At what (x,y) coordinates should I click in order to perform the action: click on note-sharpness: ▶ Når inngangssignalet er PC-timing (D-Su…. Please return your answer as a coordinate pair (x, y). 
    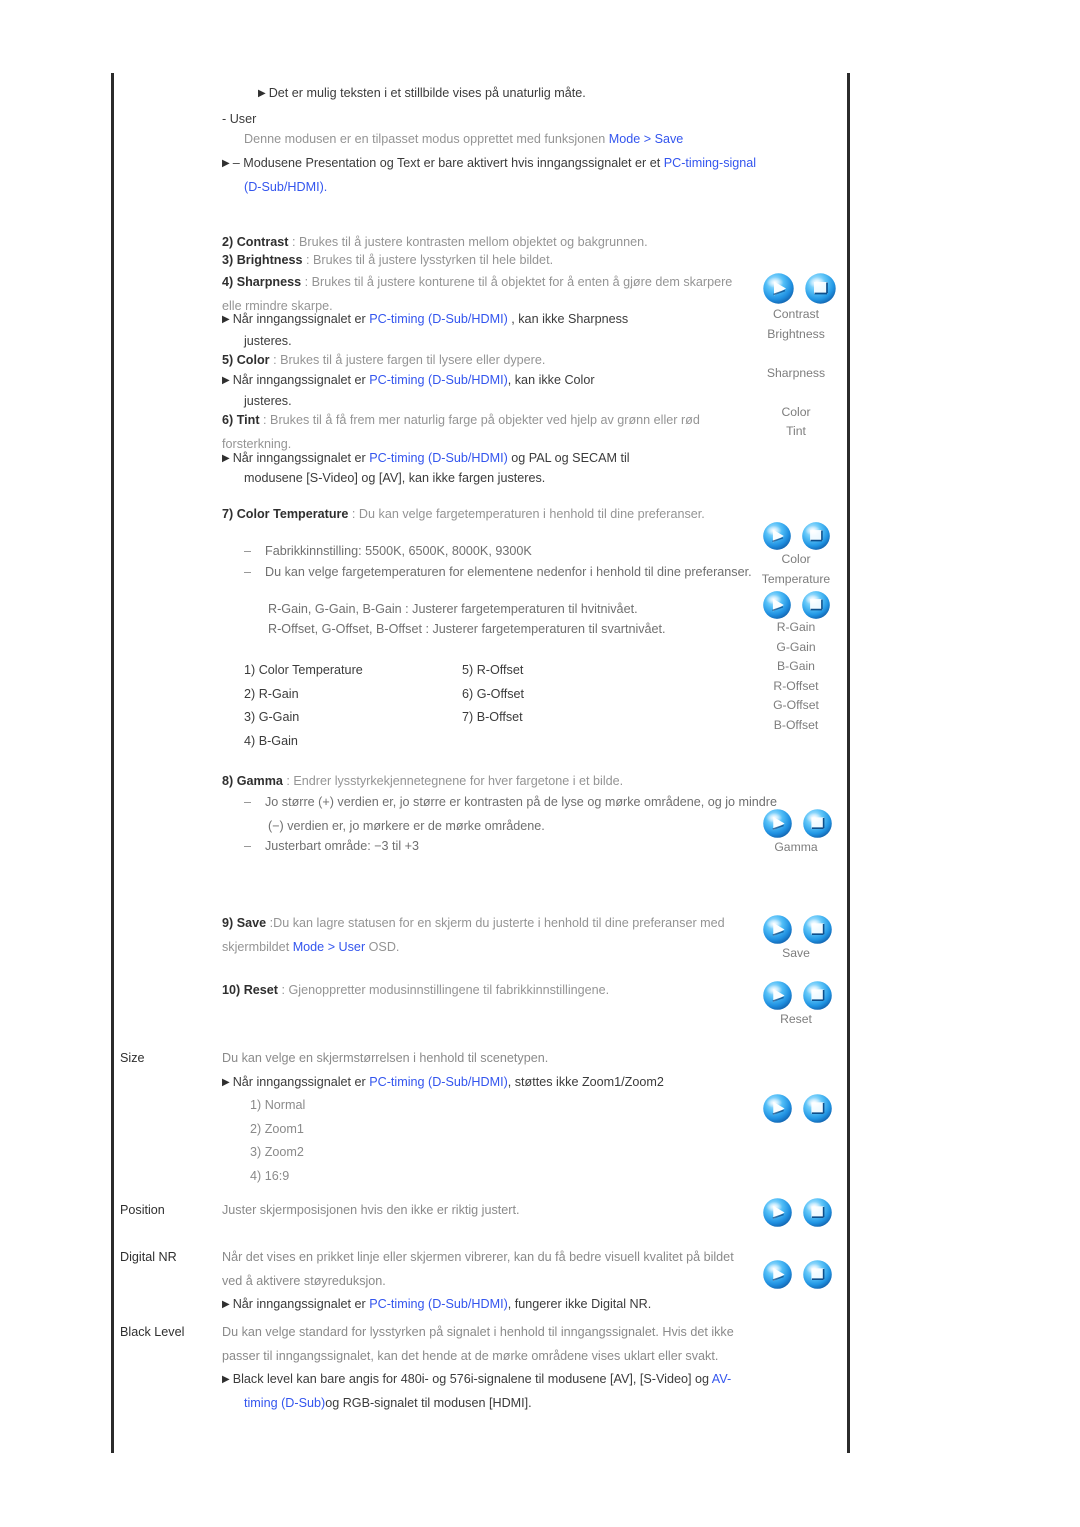
    Looking at the image, I should click on (425, 319).